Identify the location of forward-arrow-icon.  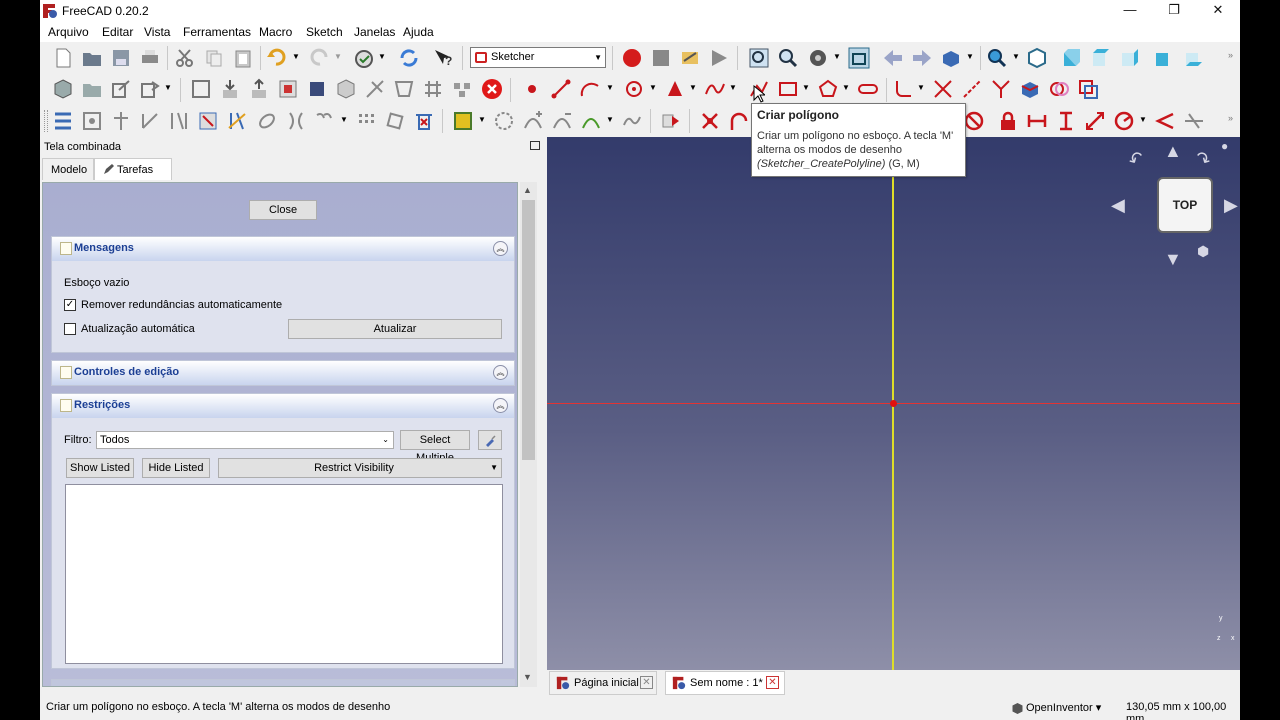
(922, 58).